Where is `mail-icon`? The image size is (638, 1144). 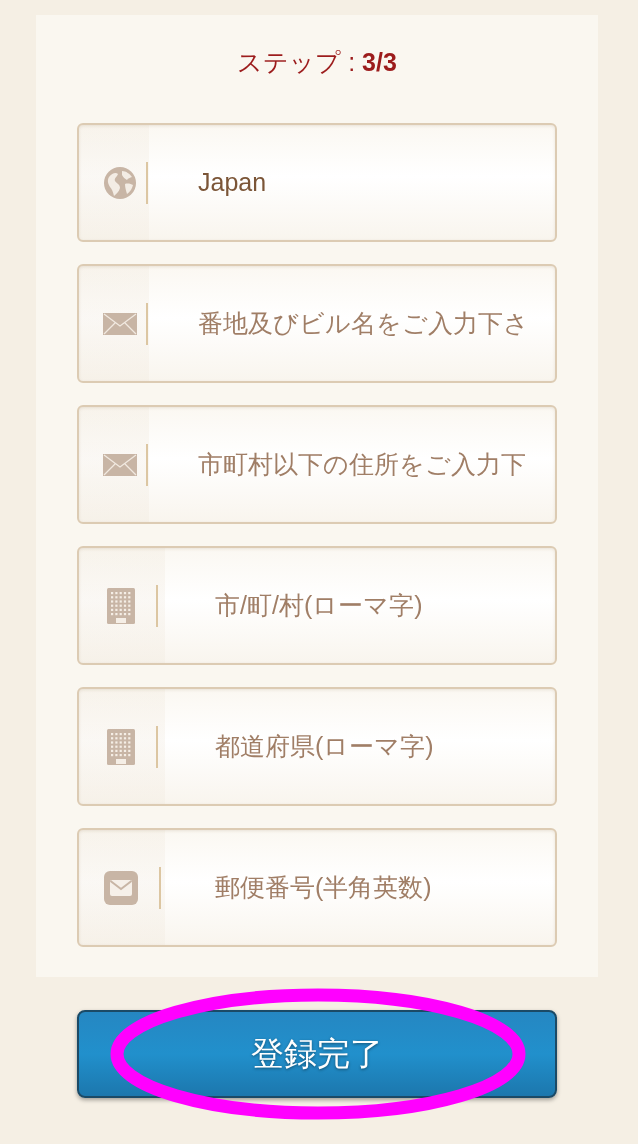 mail-icon is located at coordinates (121, 887).